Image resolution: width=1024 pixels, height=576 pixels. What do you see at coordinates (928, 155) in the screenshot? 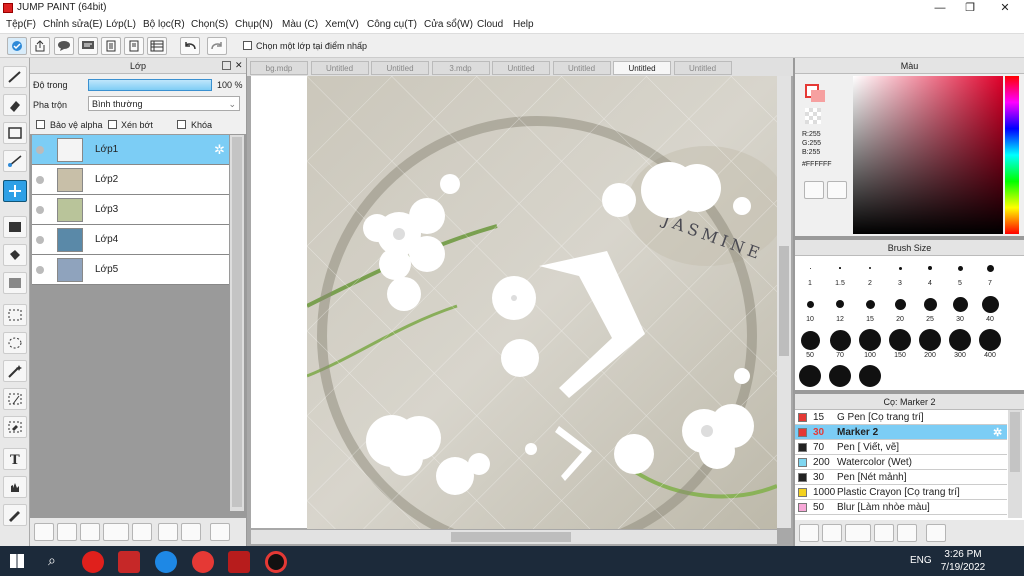
I see `saturation-value-picker` at bounding box center [928, 155].